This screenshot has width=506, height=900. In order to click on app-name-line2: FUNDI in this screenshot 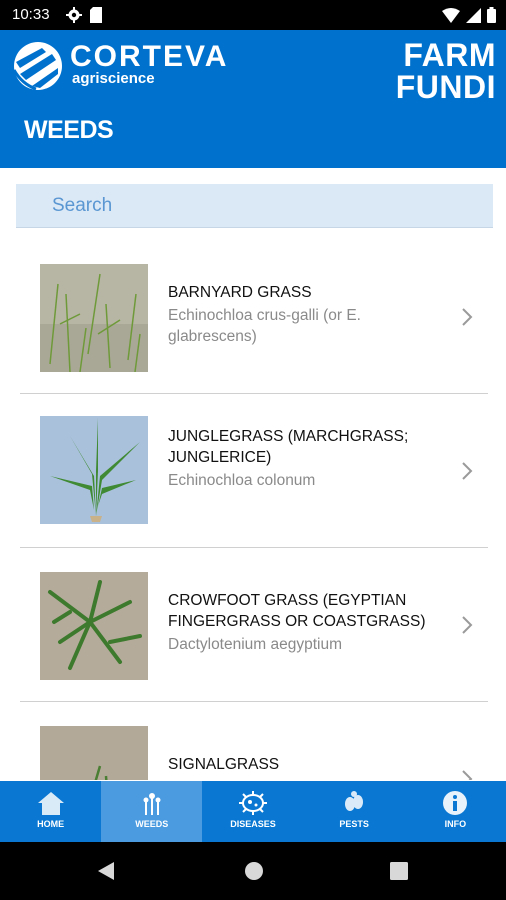, I will do `click(445, 87)`.